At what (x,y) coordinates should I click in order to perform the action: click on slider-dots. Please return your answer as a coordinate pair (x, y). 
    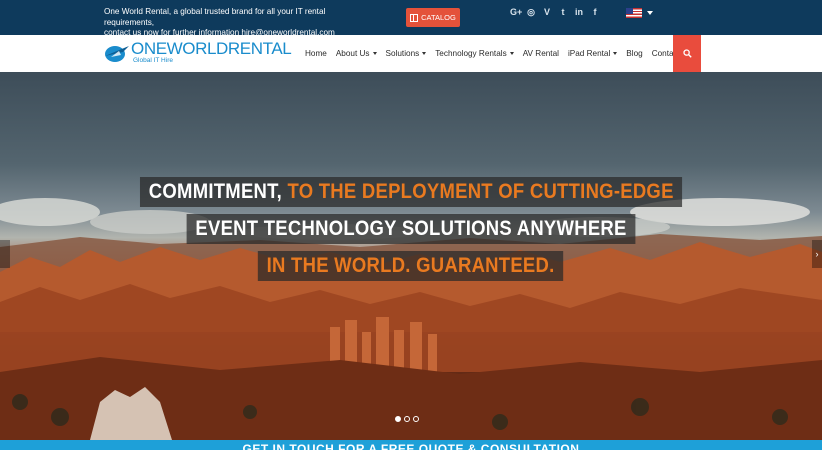
    Looking at the image, I should click on (407, 419).